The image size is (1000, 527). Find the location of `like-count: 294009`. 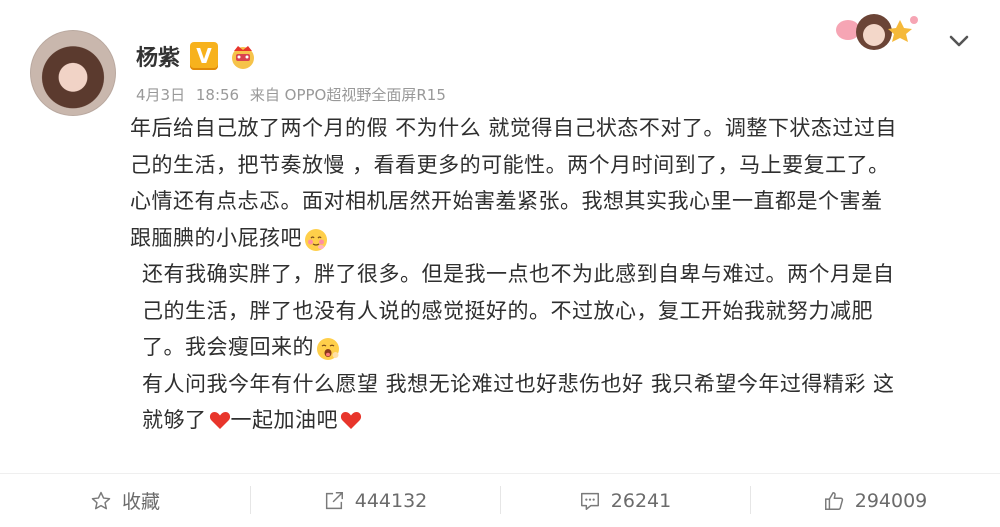

like-count: 294009 is located at coordinates (891, 500).